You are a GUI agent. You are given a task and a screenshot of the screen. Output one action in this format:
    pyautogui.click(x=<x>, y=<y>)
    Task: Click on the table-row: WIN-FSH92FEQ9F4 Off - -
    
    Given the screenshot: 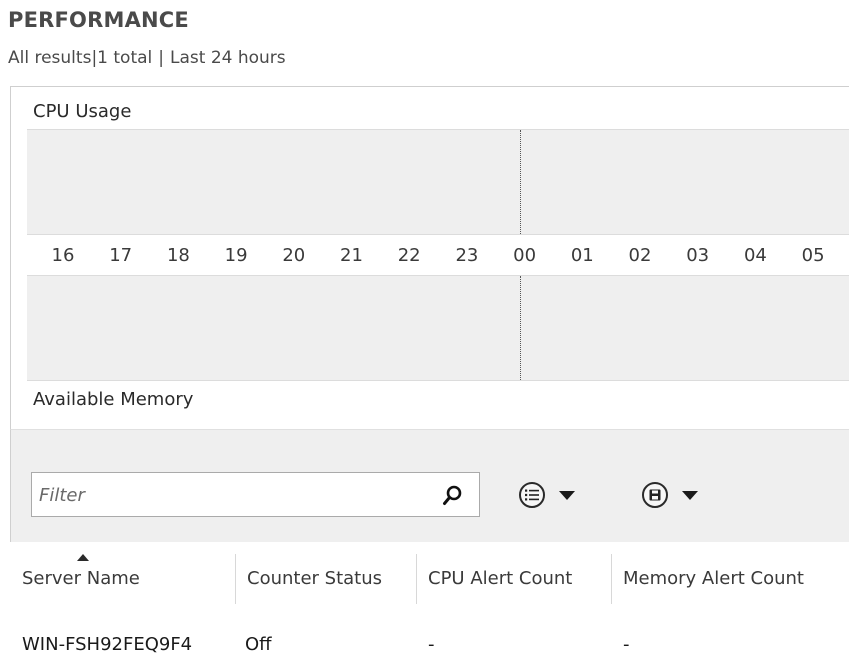 What is the action you would take?
    pyautogui.click(x=429, y=649)
    